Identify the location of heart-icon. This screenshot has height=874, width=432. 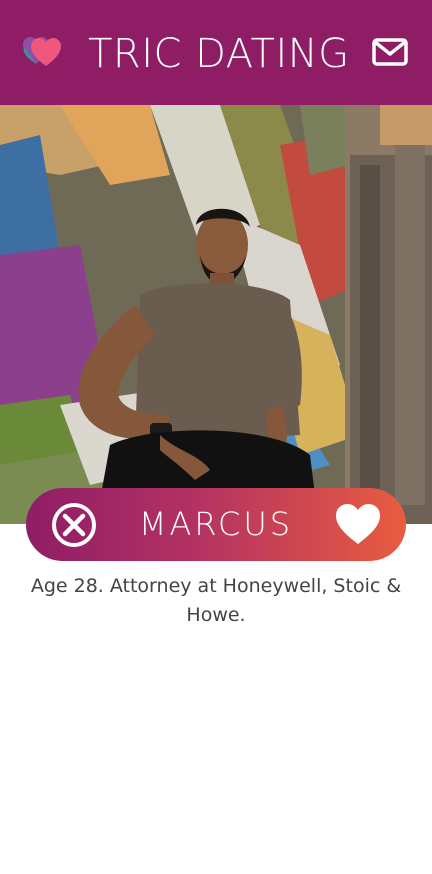
(358, 524).